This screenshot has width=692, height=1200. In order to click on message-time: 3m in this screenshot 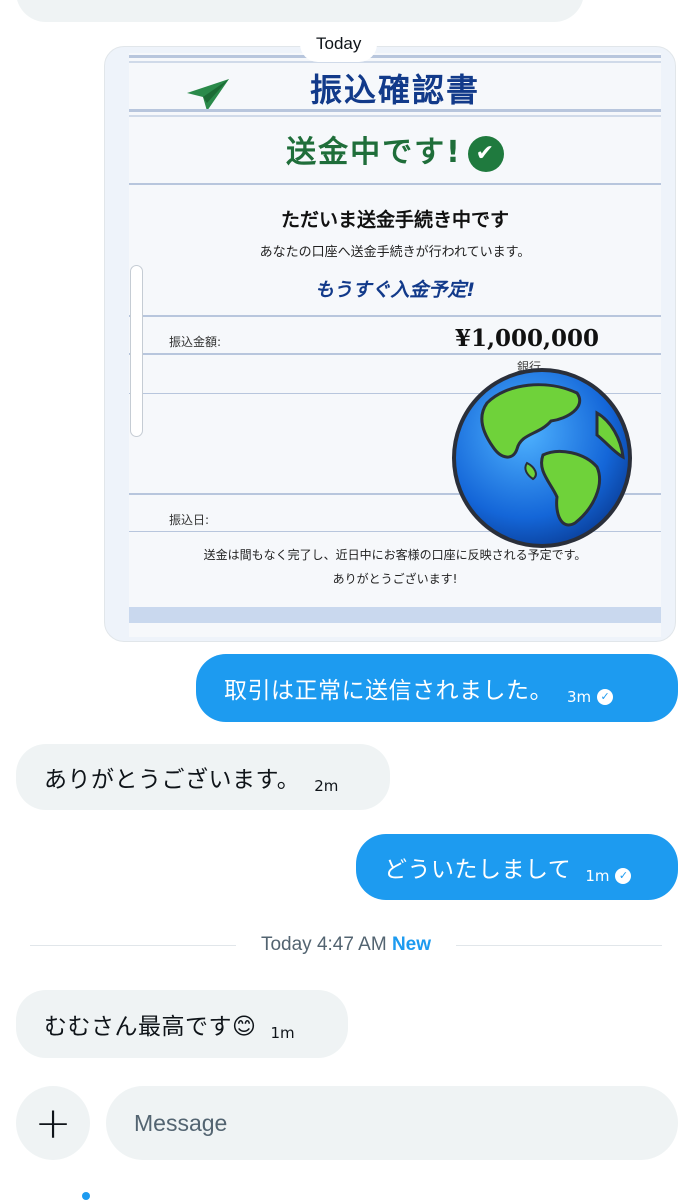, I will do `click(579, 697)`.